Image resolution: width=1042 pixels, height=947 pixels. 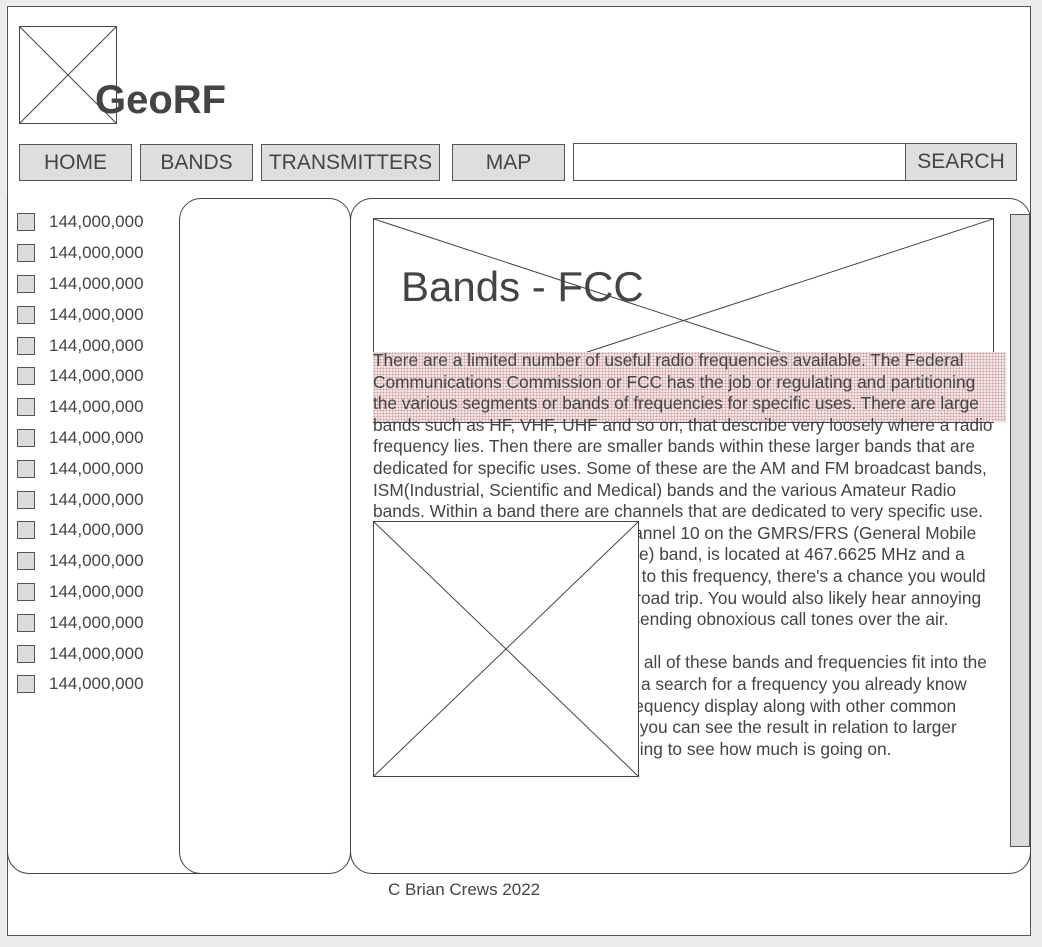 I want to click on content-scrollbar, so click(x=1020, y=530).